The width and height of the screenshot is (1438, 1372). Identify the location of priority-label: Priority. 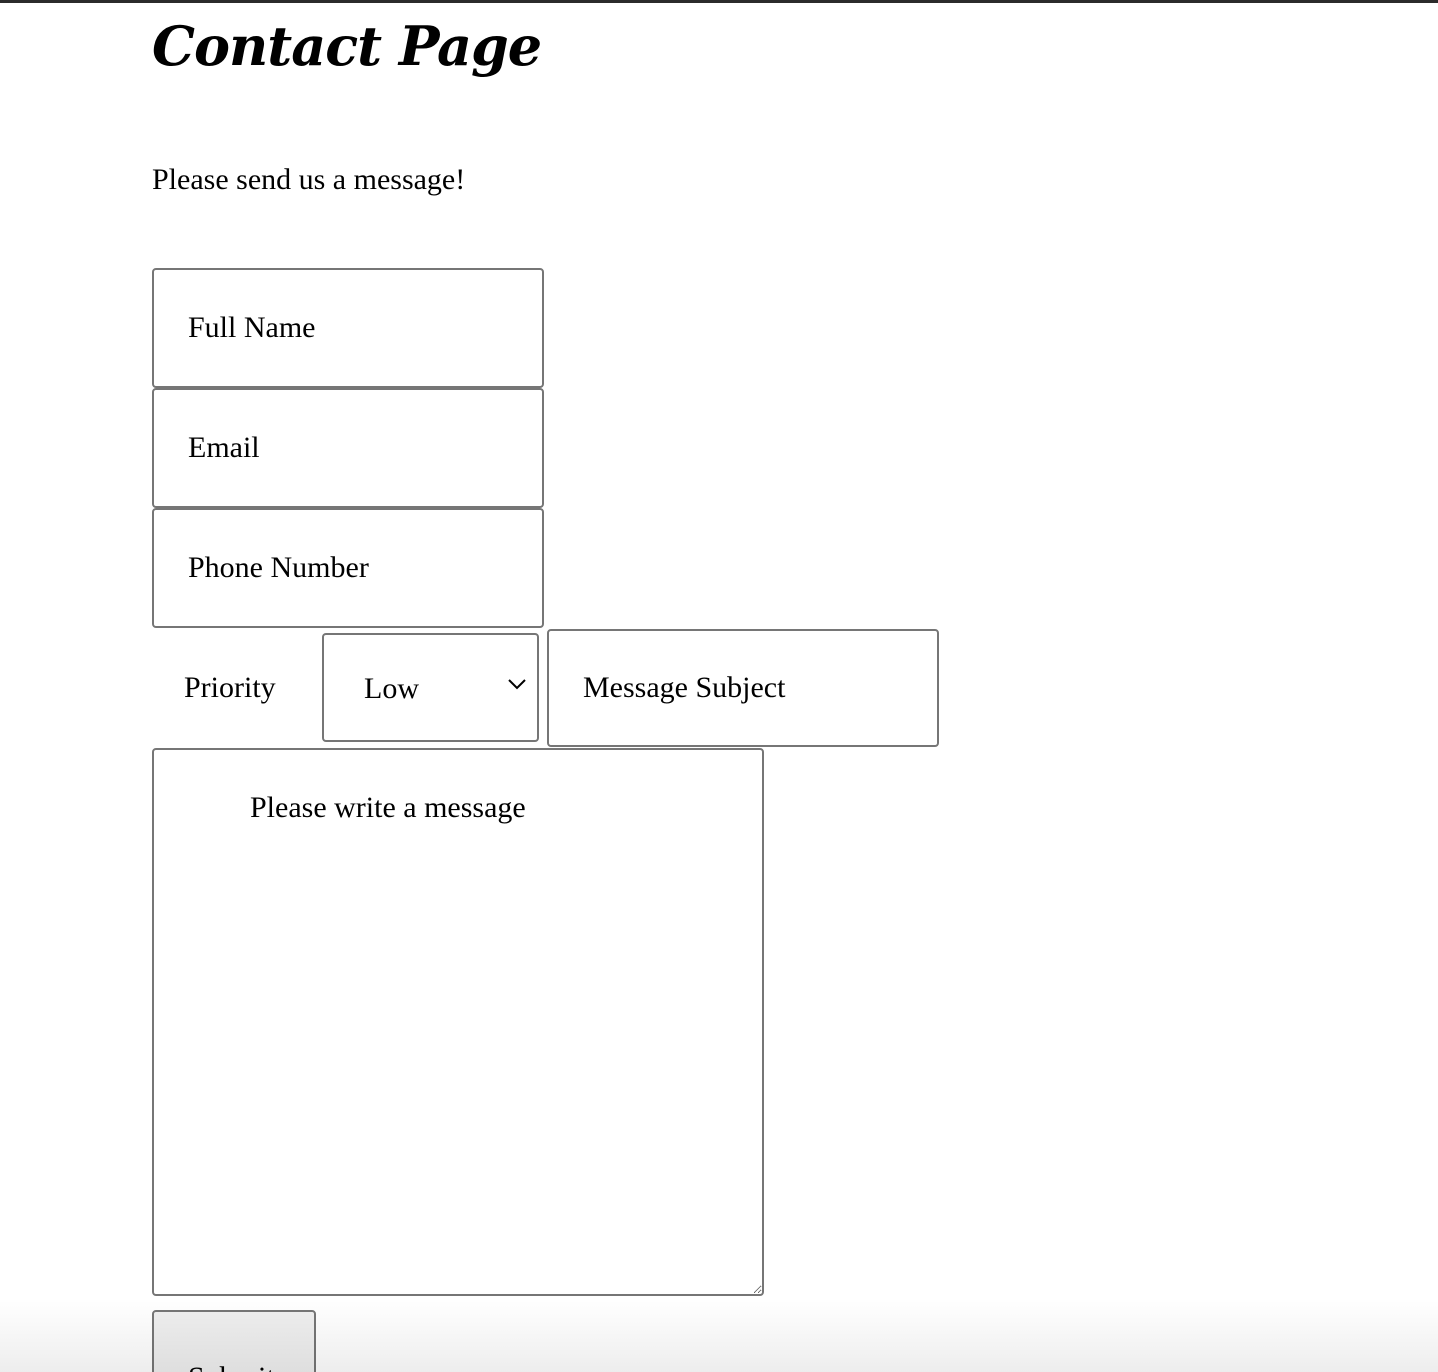
(230, 687).